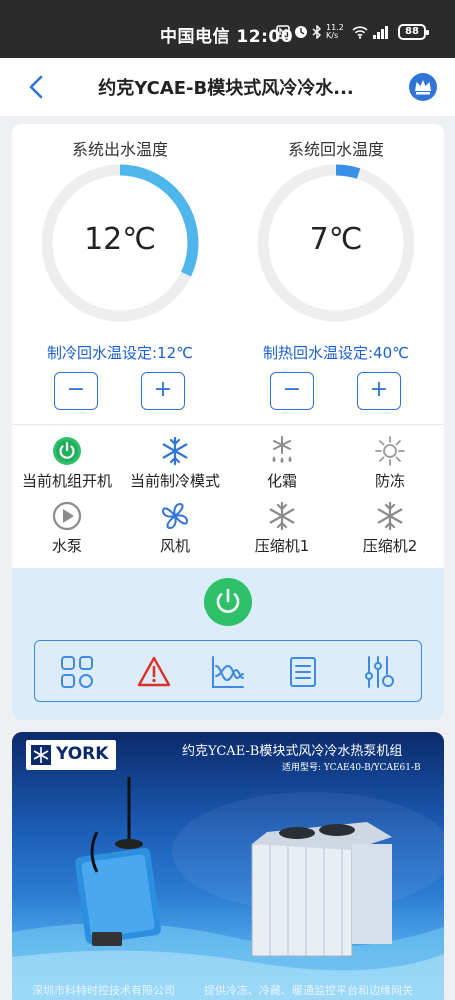 The image size is (455, 1000). Describe the element at coordinates (175, 516) in the screenshot. I see `fan-icon` at that location.